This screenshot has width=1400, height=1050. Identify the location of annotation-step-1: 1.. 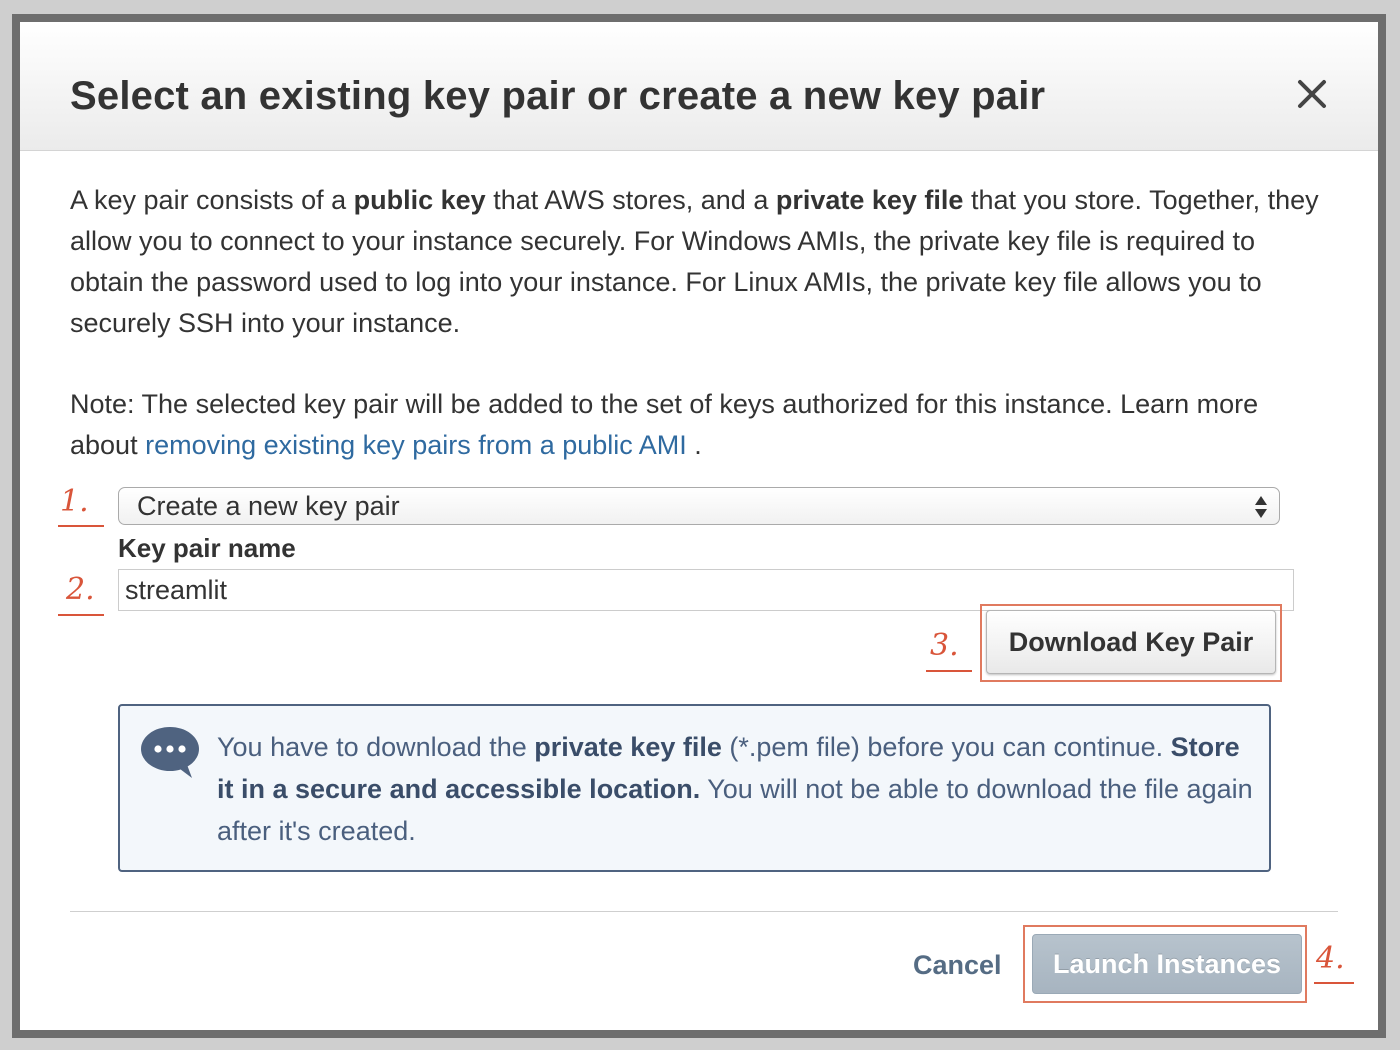
(74, 501).